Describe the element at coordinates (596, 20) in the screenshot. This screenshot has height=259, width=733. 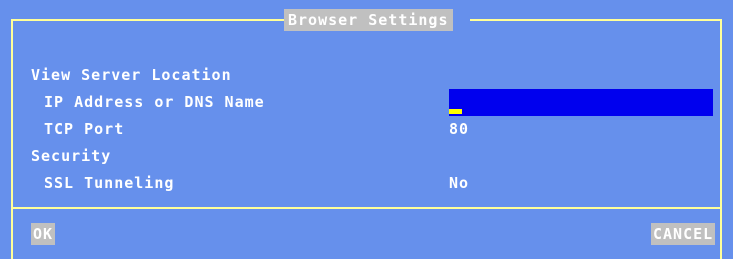
I see `frame-top-right` at that location.